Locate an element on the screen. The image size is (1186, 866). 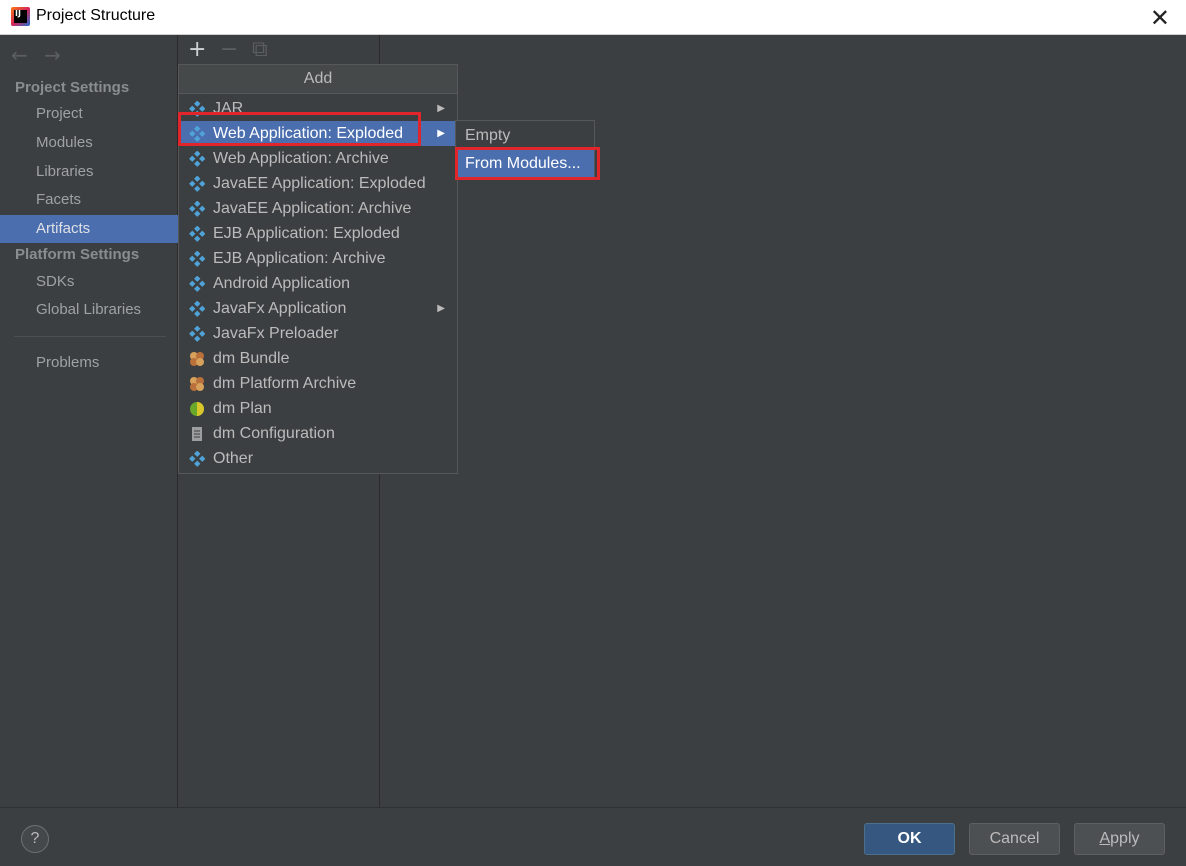
sidebar-divider is located at coordinates (90, 336).